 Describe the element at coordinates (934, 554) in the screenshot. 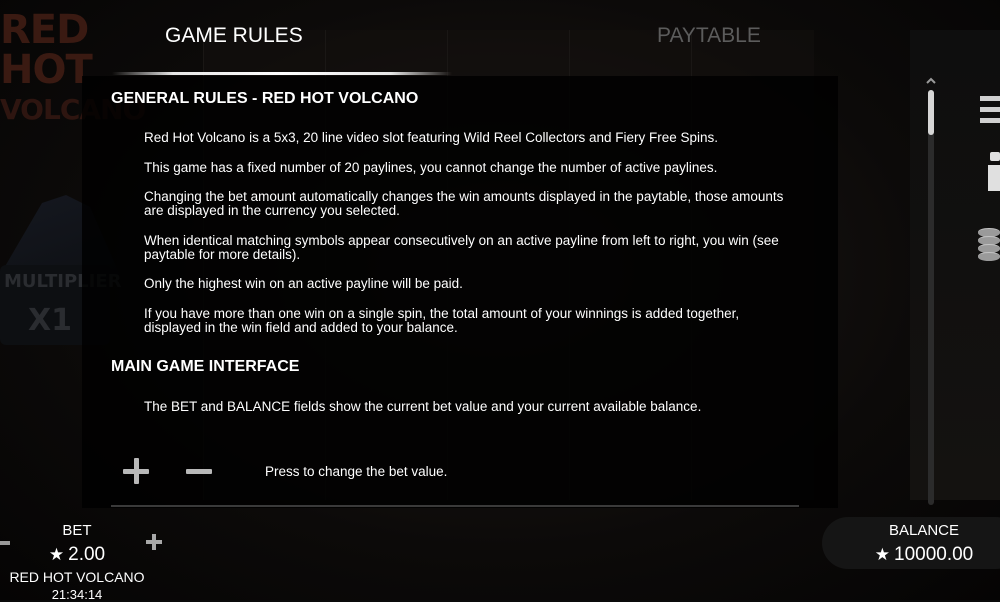

I see `balance-value: 10000.00` at that location.